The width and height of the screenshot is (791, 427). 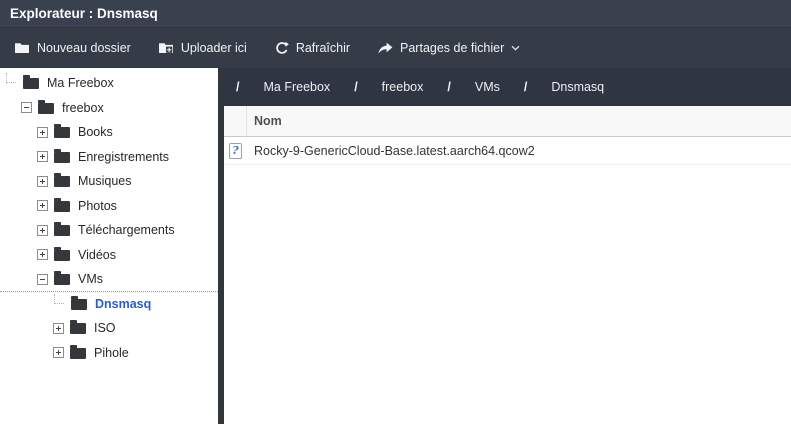 I want to click on tree-item-label: Vidéos, so click(x=97, y=254).